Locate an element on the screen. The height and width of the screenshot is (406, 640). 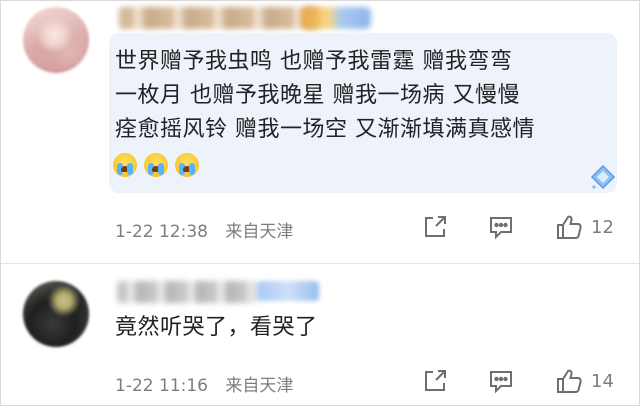
emoji-row is located at coordinates (157, 168).